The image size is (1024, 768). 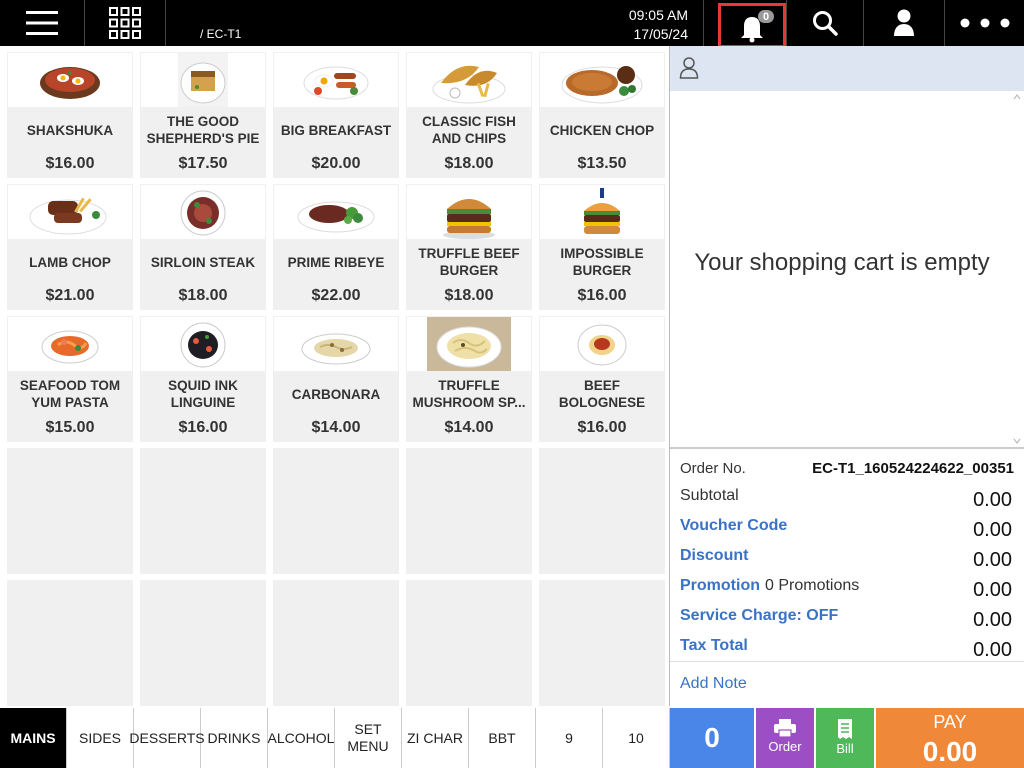 I want to click on product-name: CLASSIC FISH AND CHIPS, so click(x=469, y=130).